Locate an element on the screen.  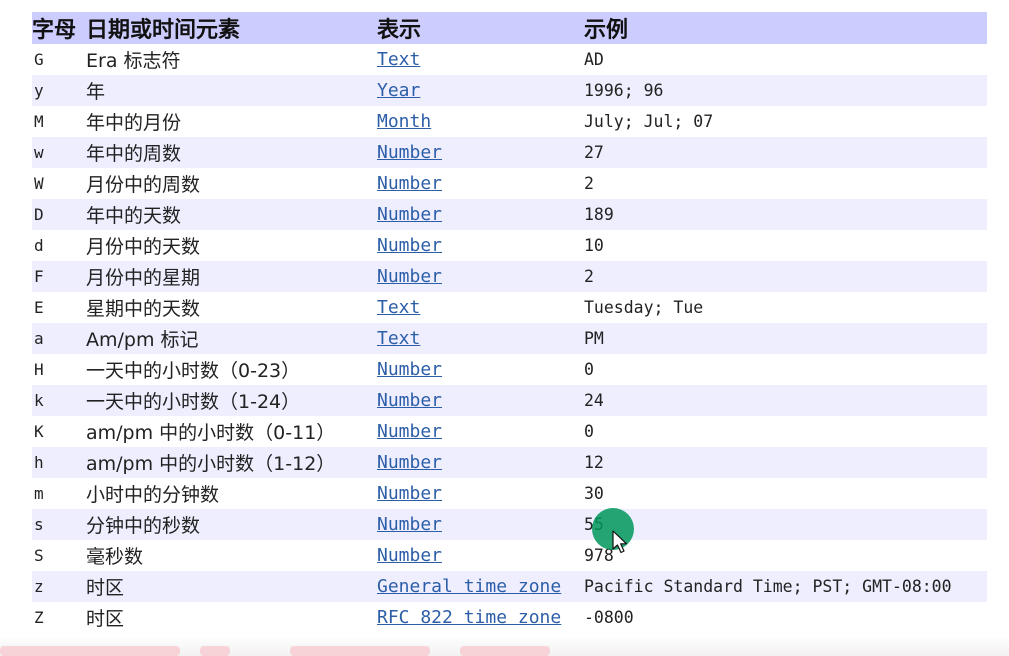
pattern-letter: M is located at coordinates (39, 121).